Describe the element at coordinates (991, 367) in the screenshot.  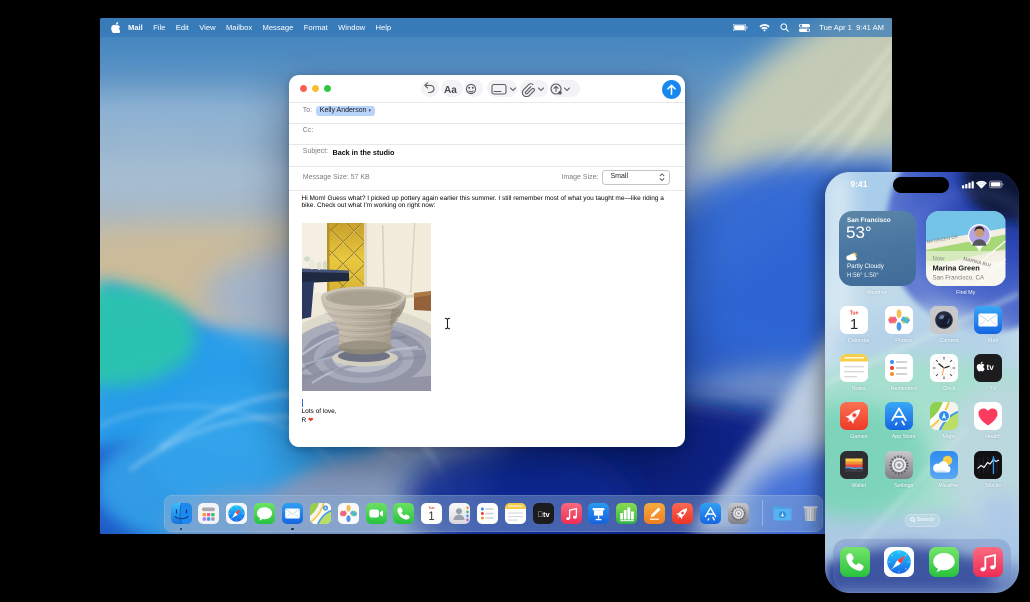
I see `svg-text: tv` at that location.